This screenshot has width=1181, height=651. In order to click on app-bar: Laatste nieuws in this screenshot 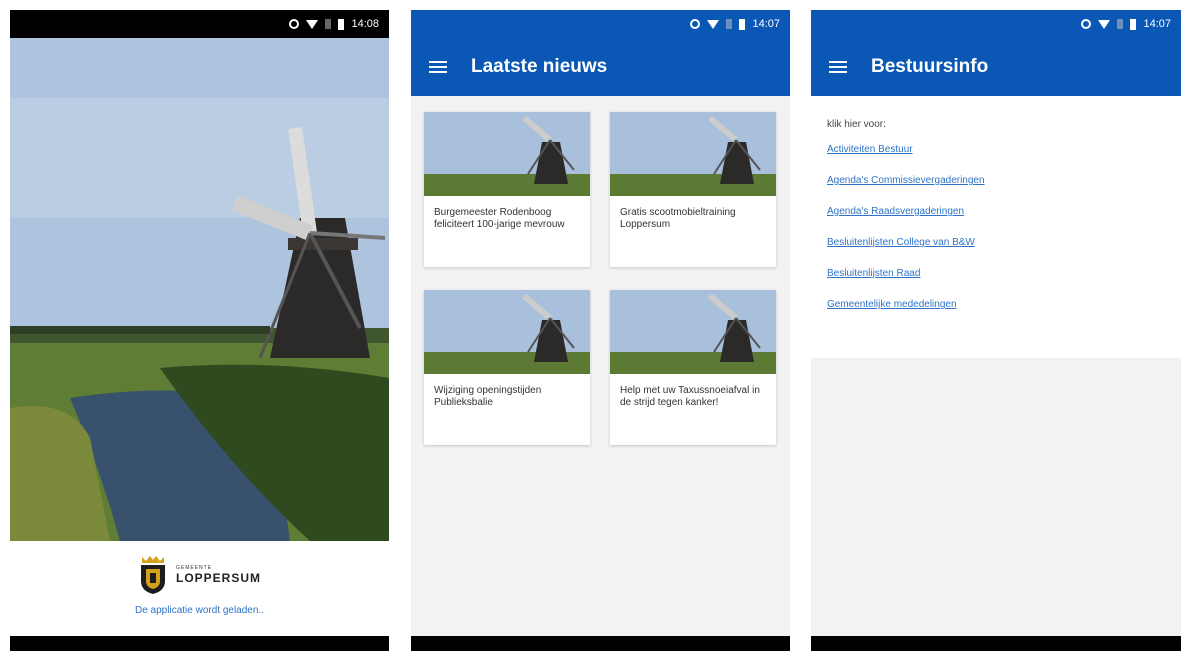, I will do `click(600, 67)`.